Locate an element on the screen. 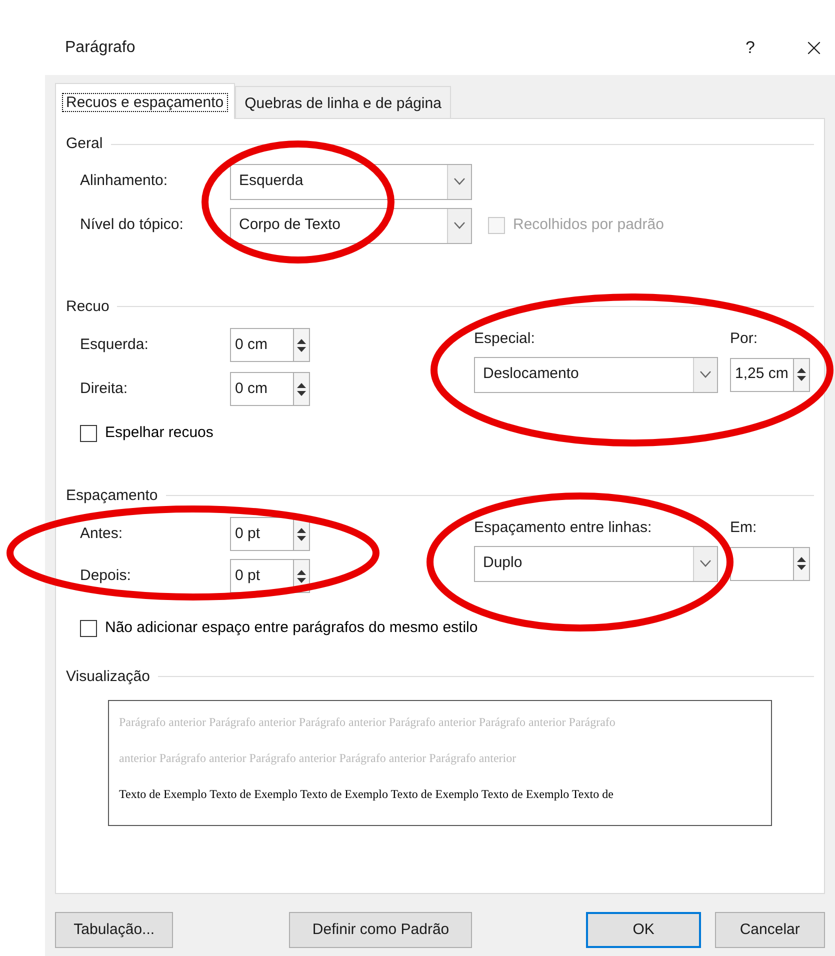  field-label: Especial: is located at coordinates (505, 339).